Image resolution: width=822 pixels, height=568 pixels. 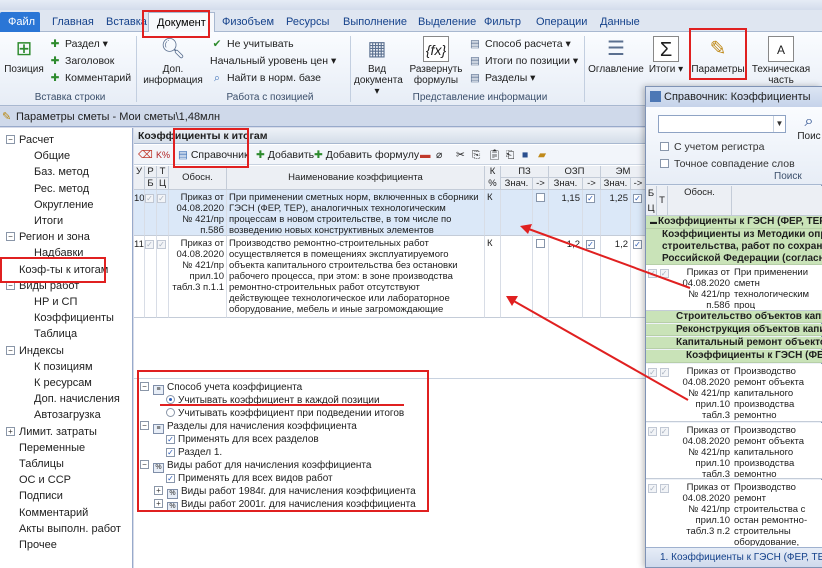 I want to click on percent-icon: K%, so click(x=163, y=155).